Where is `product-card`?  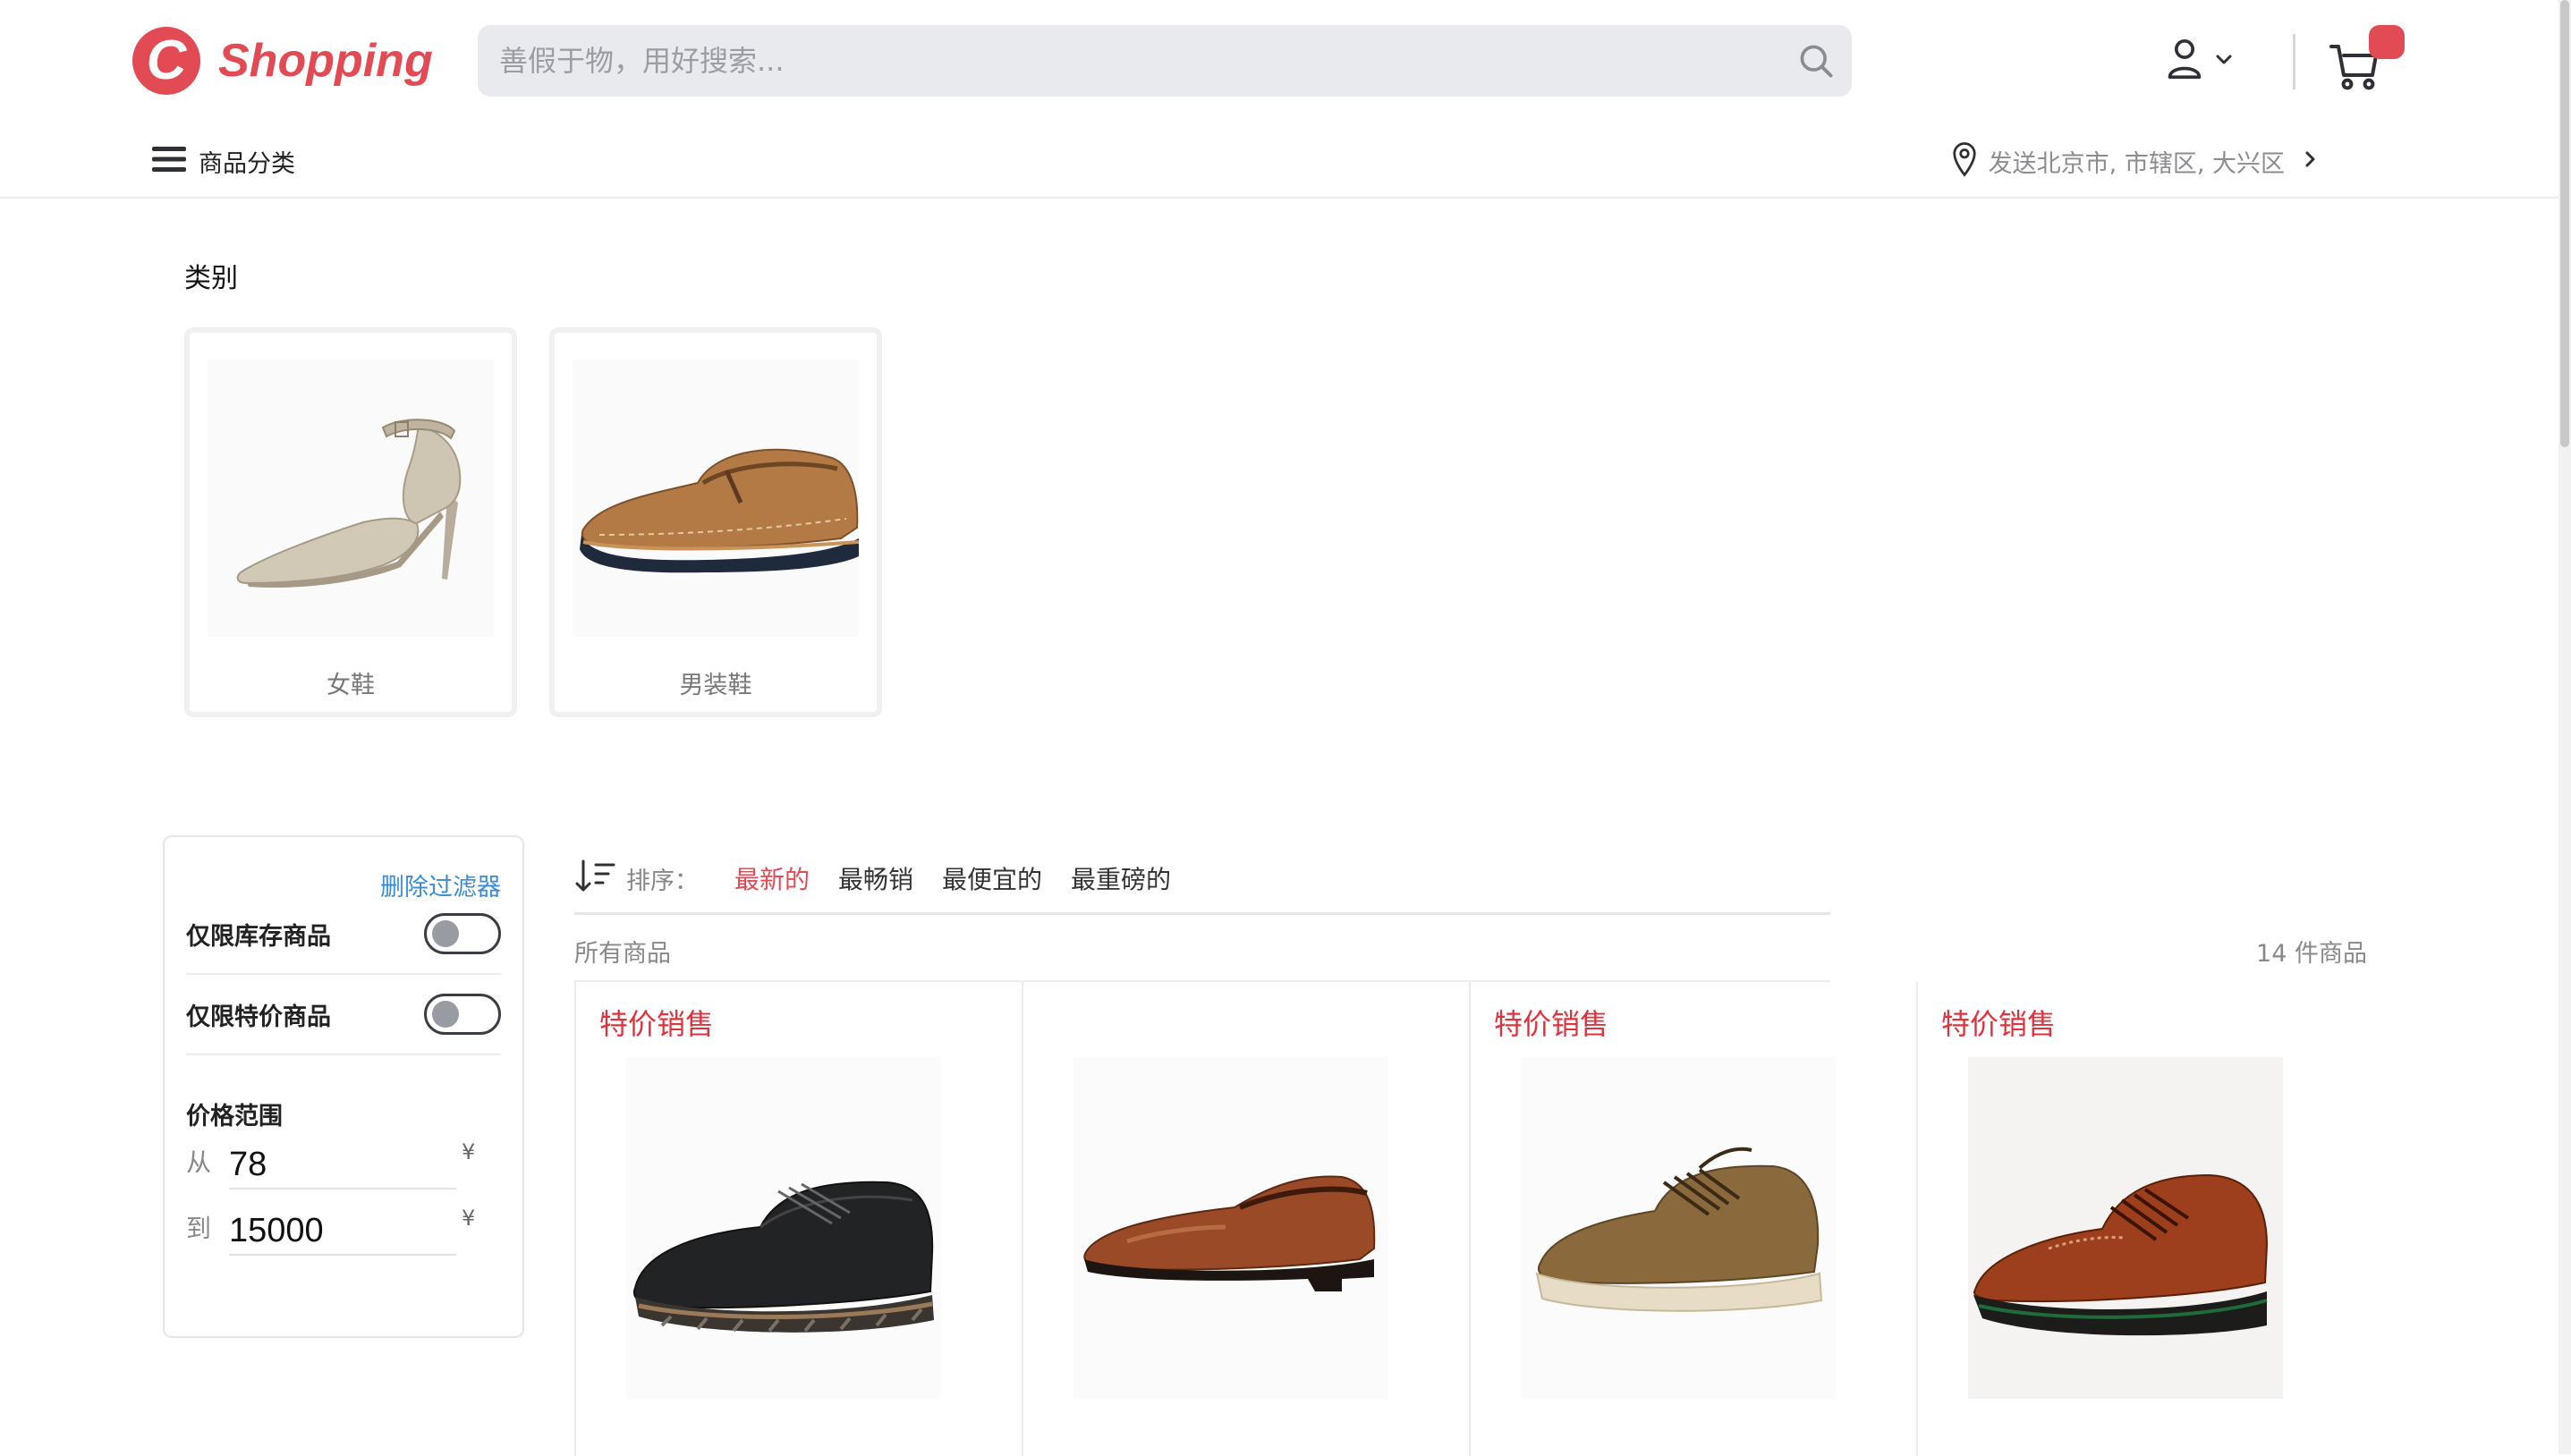 product-card is located at coordinates (1245, 1219).